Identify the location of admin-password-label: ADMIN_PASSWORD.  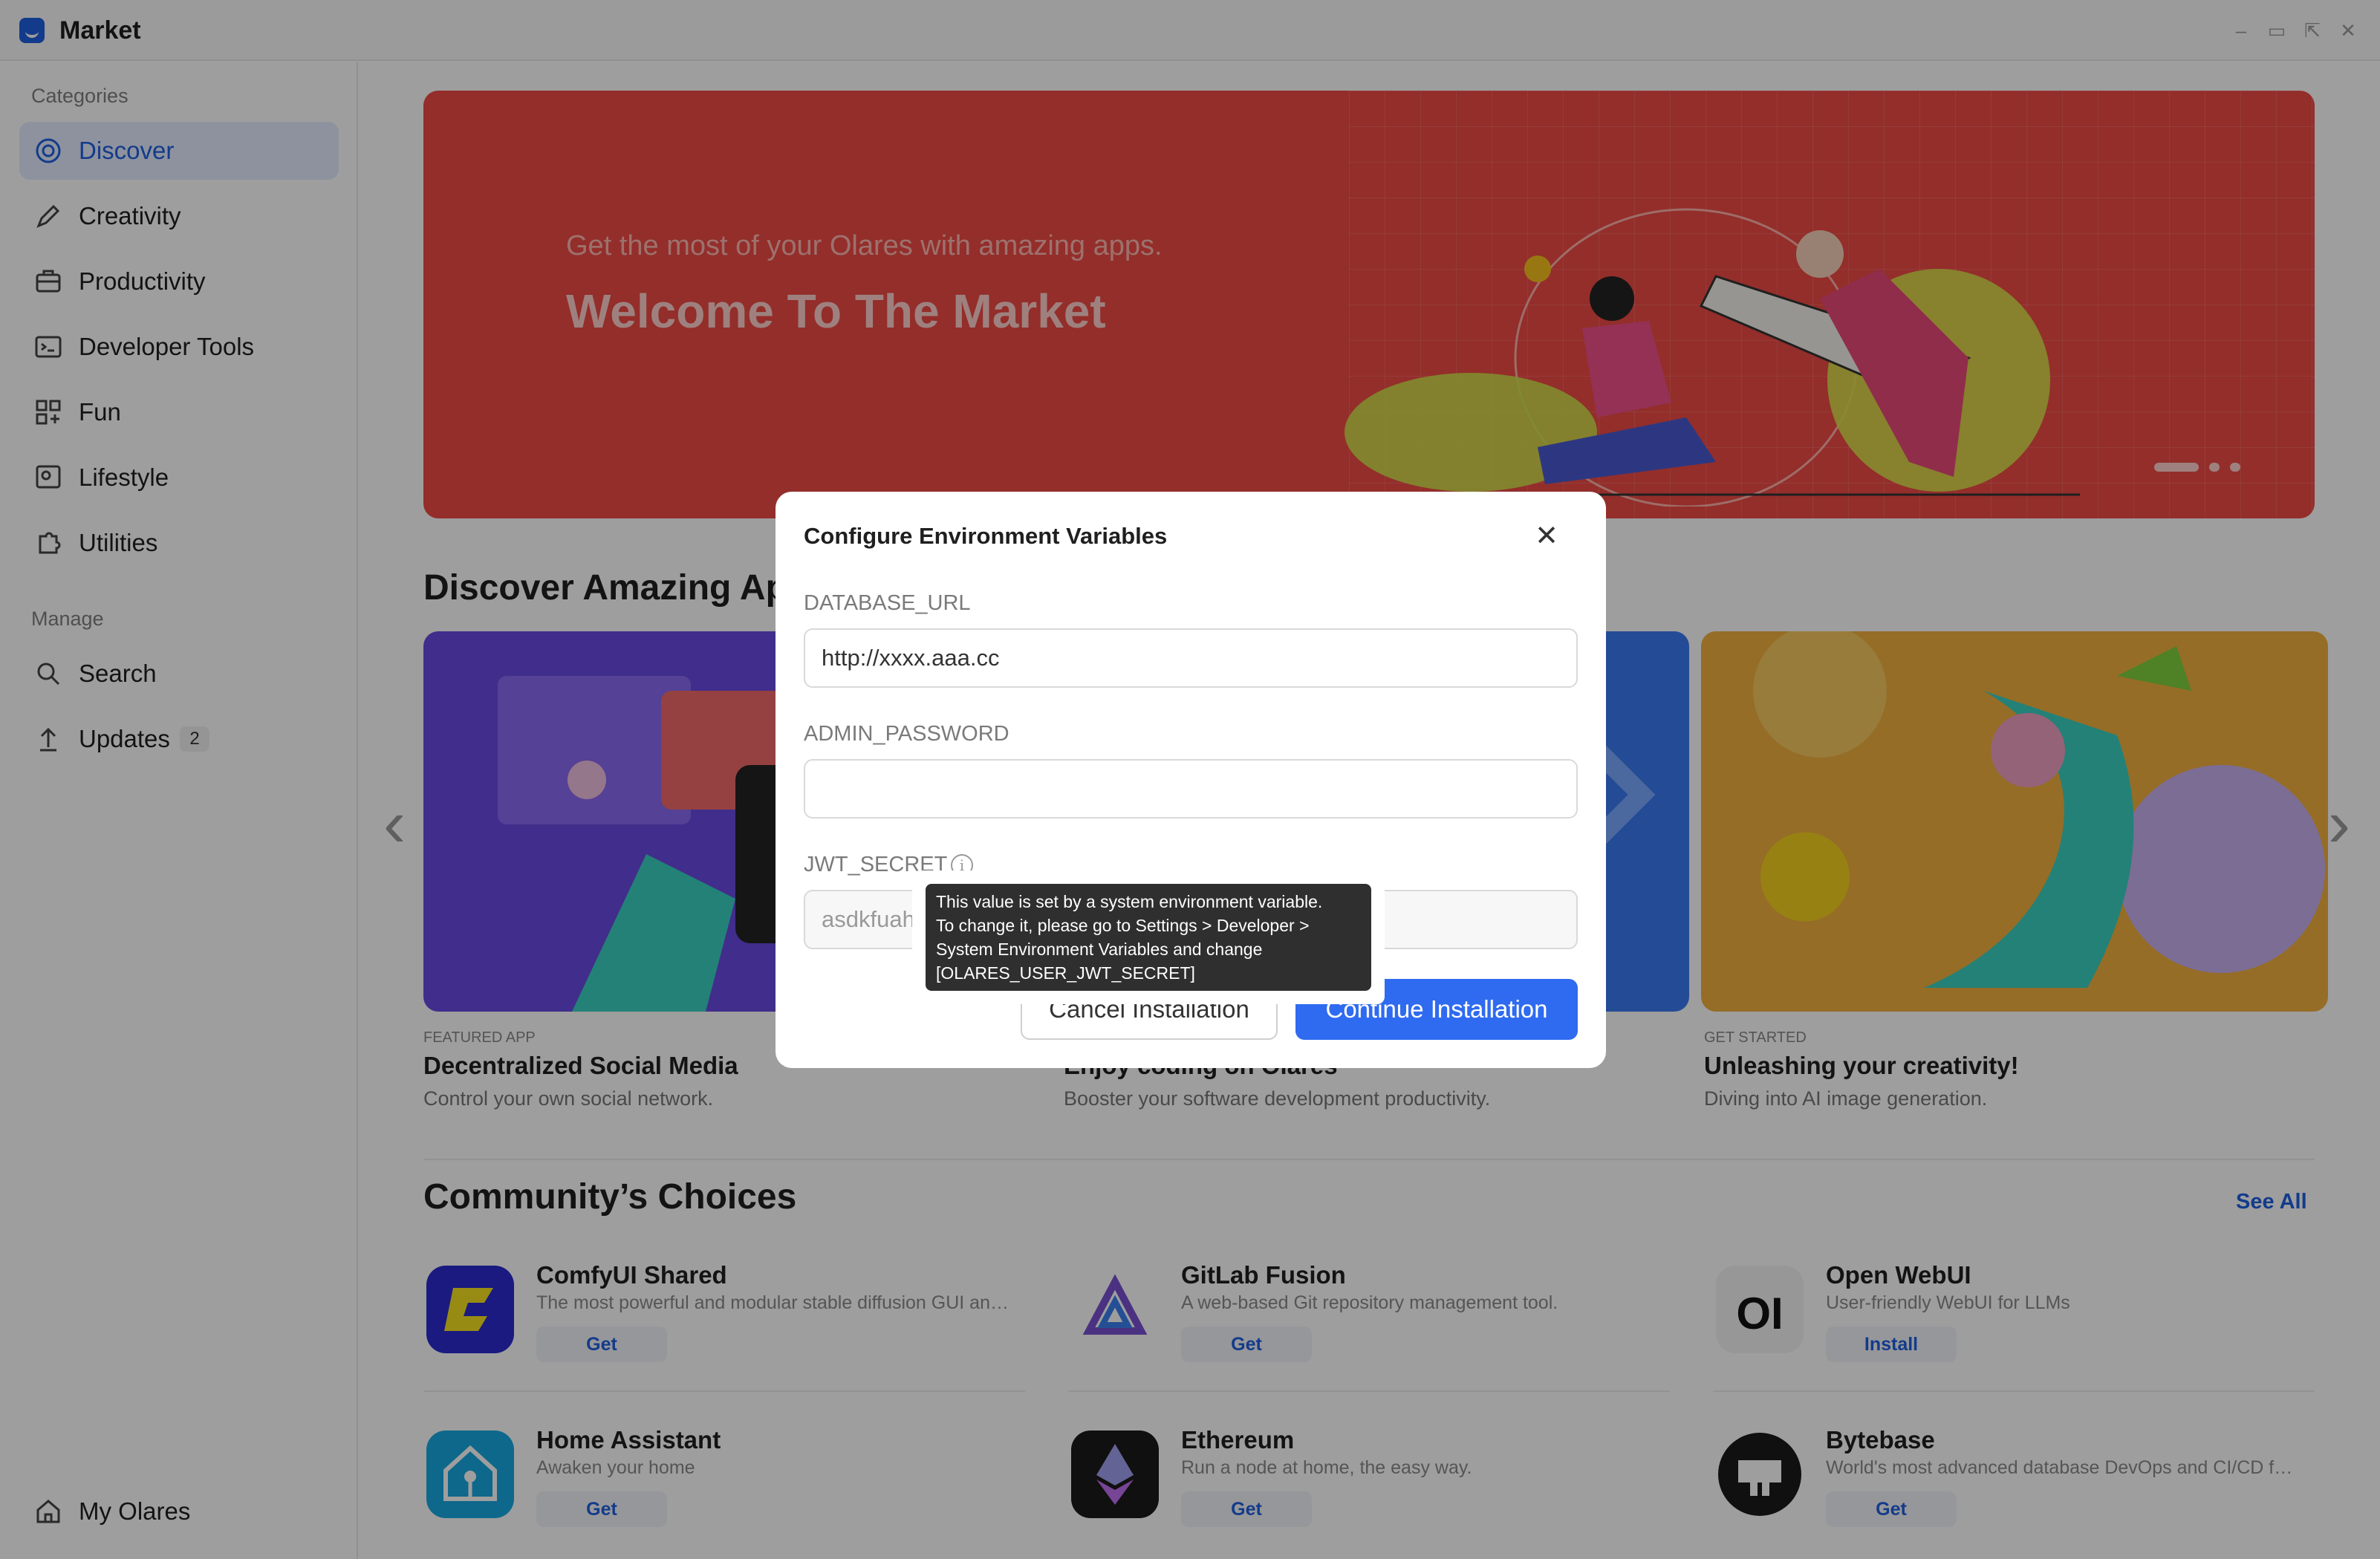
(907, 734).